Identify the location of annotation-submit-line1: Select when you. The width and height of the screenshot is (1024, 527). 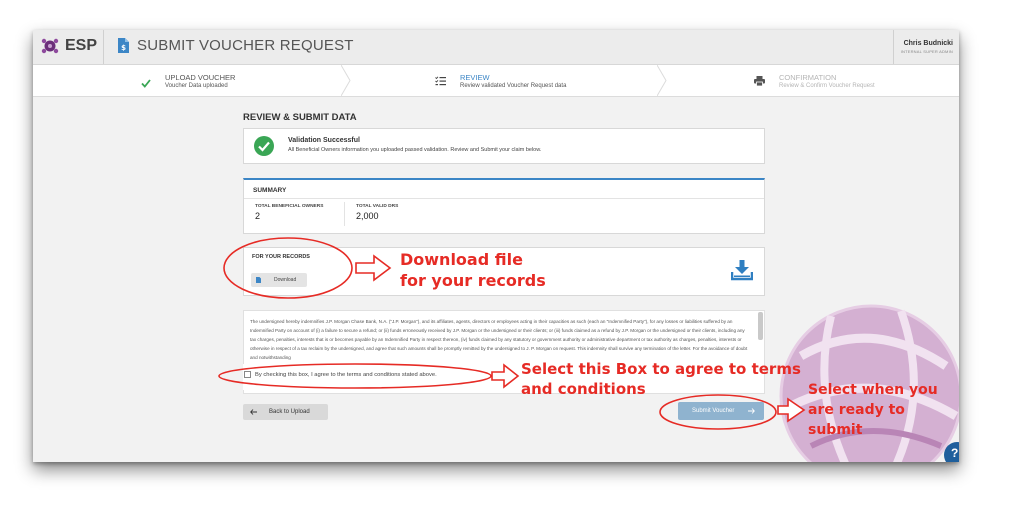
(873, 390).